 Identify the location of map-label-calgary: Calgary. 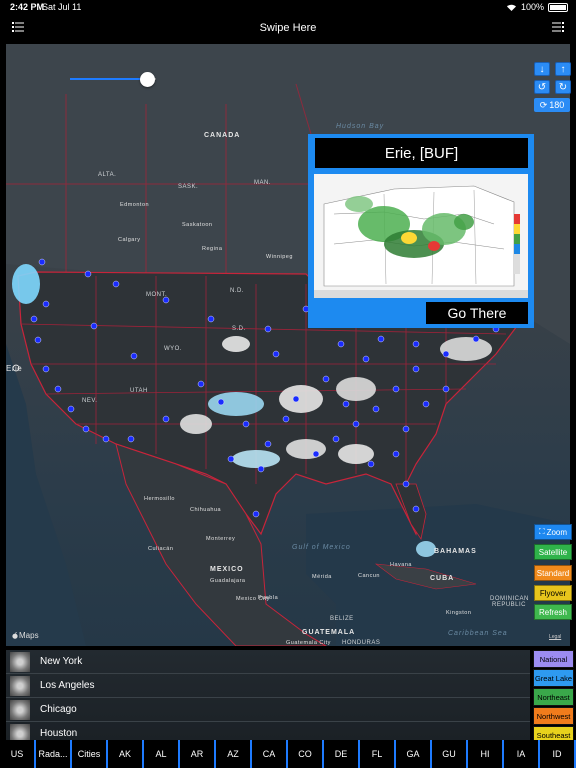
(129, 240).